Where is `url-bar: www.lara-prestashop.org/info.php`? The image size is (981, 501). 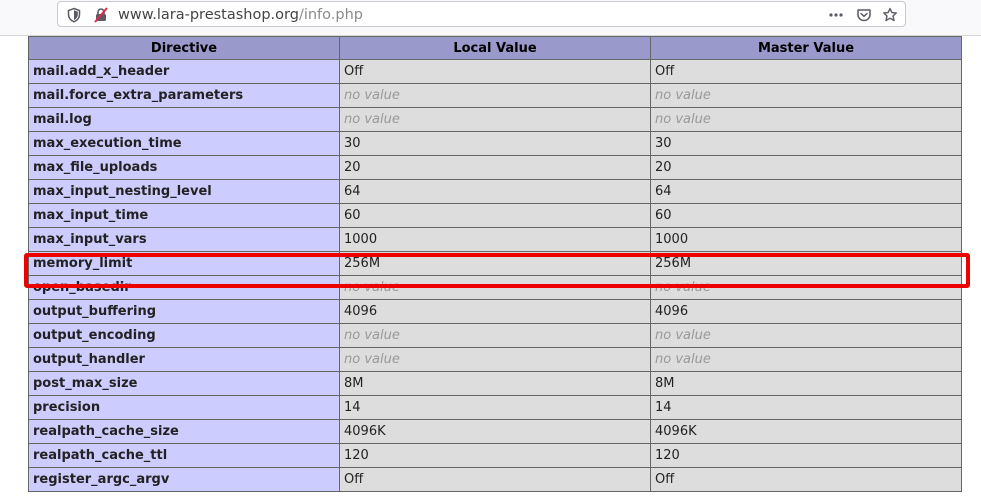
url-bar: www.lara-prestashop.org/info.php is located at coordinates (481, 14).